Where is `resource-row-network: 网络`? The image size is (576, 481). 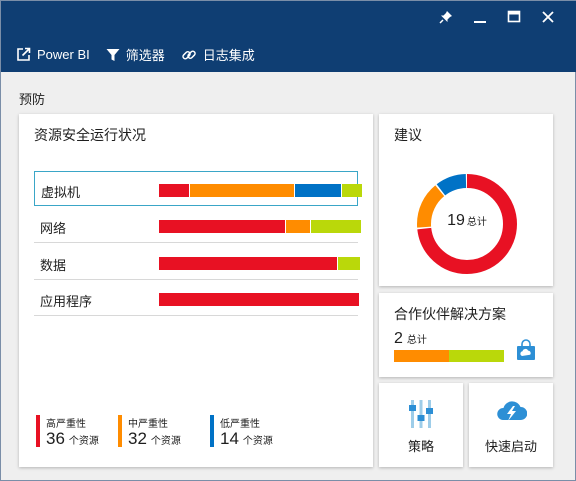 resource-row-network: 网络 is located at coordinates (197, 225).